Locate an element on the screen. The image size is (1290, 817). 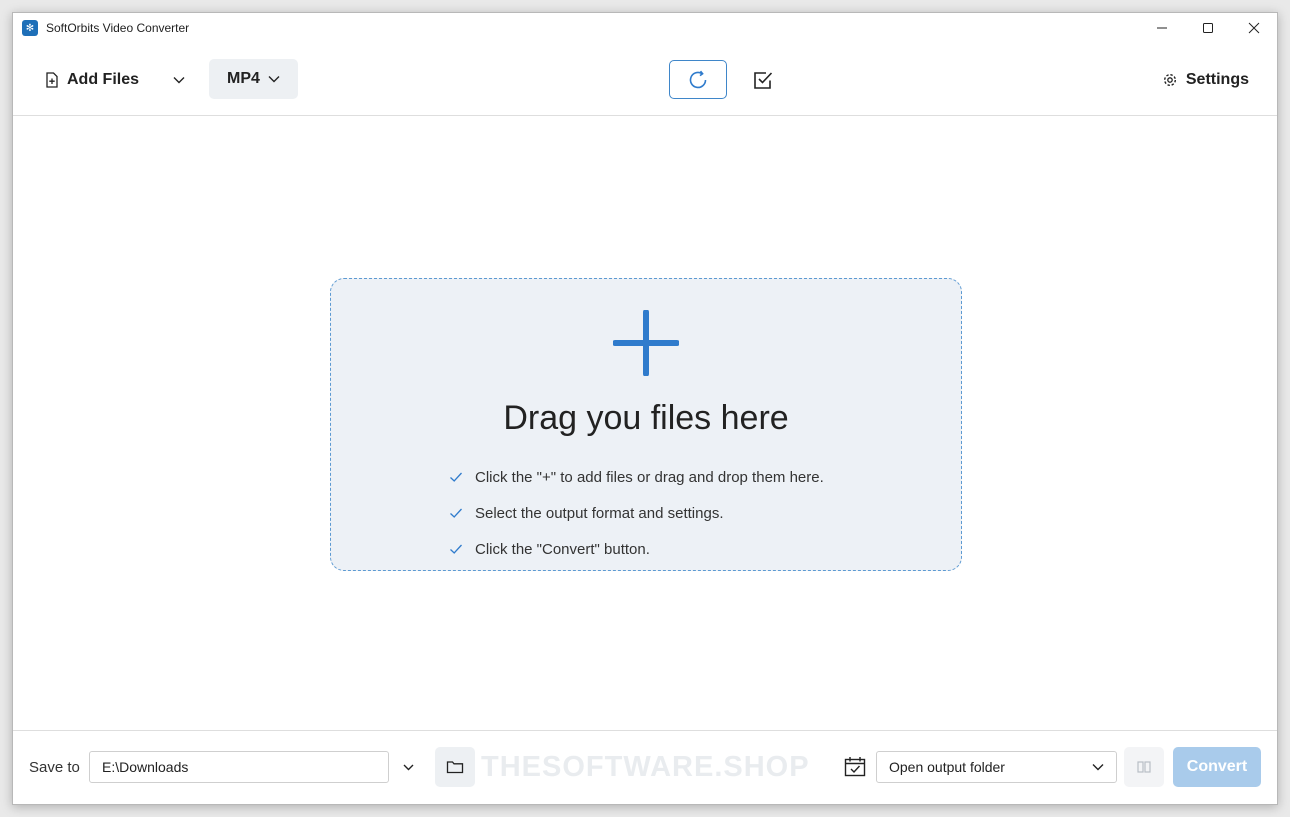
save-path-dropdown is located at coordinates (408, 767).